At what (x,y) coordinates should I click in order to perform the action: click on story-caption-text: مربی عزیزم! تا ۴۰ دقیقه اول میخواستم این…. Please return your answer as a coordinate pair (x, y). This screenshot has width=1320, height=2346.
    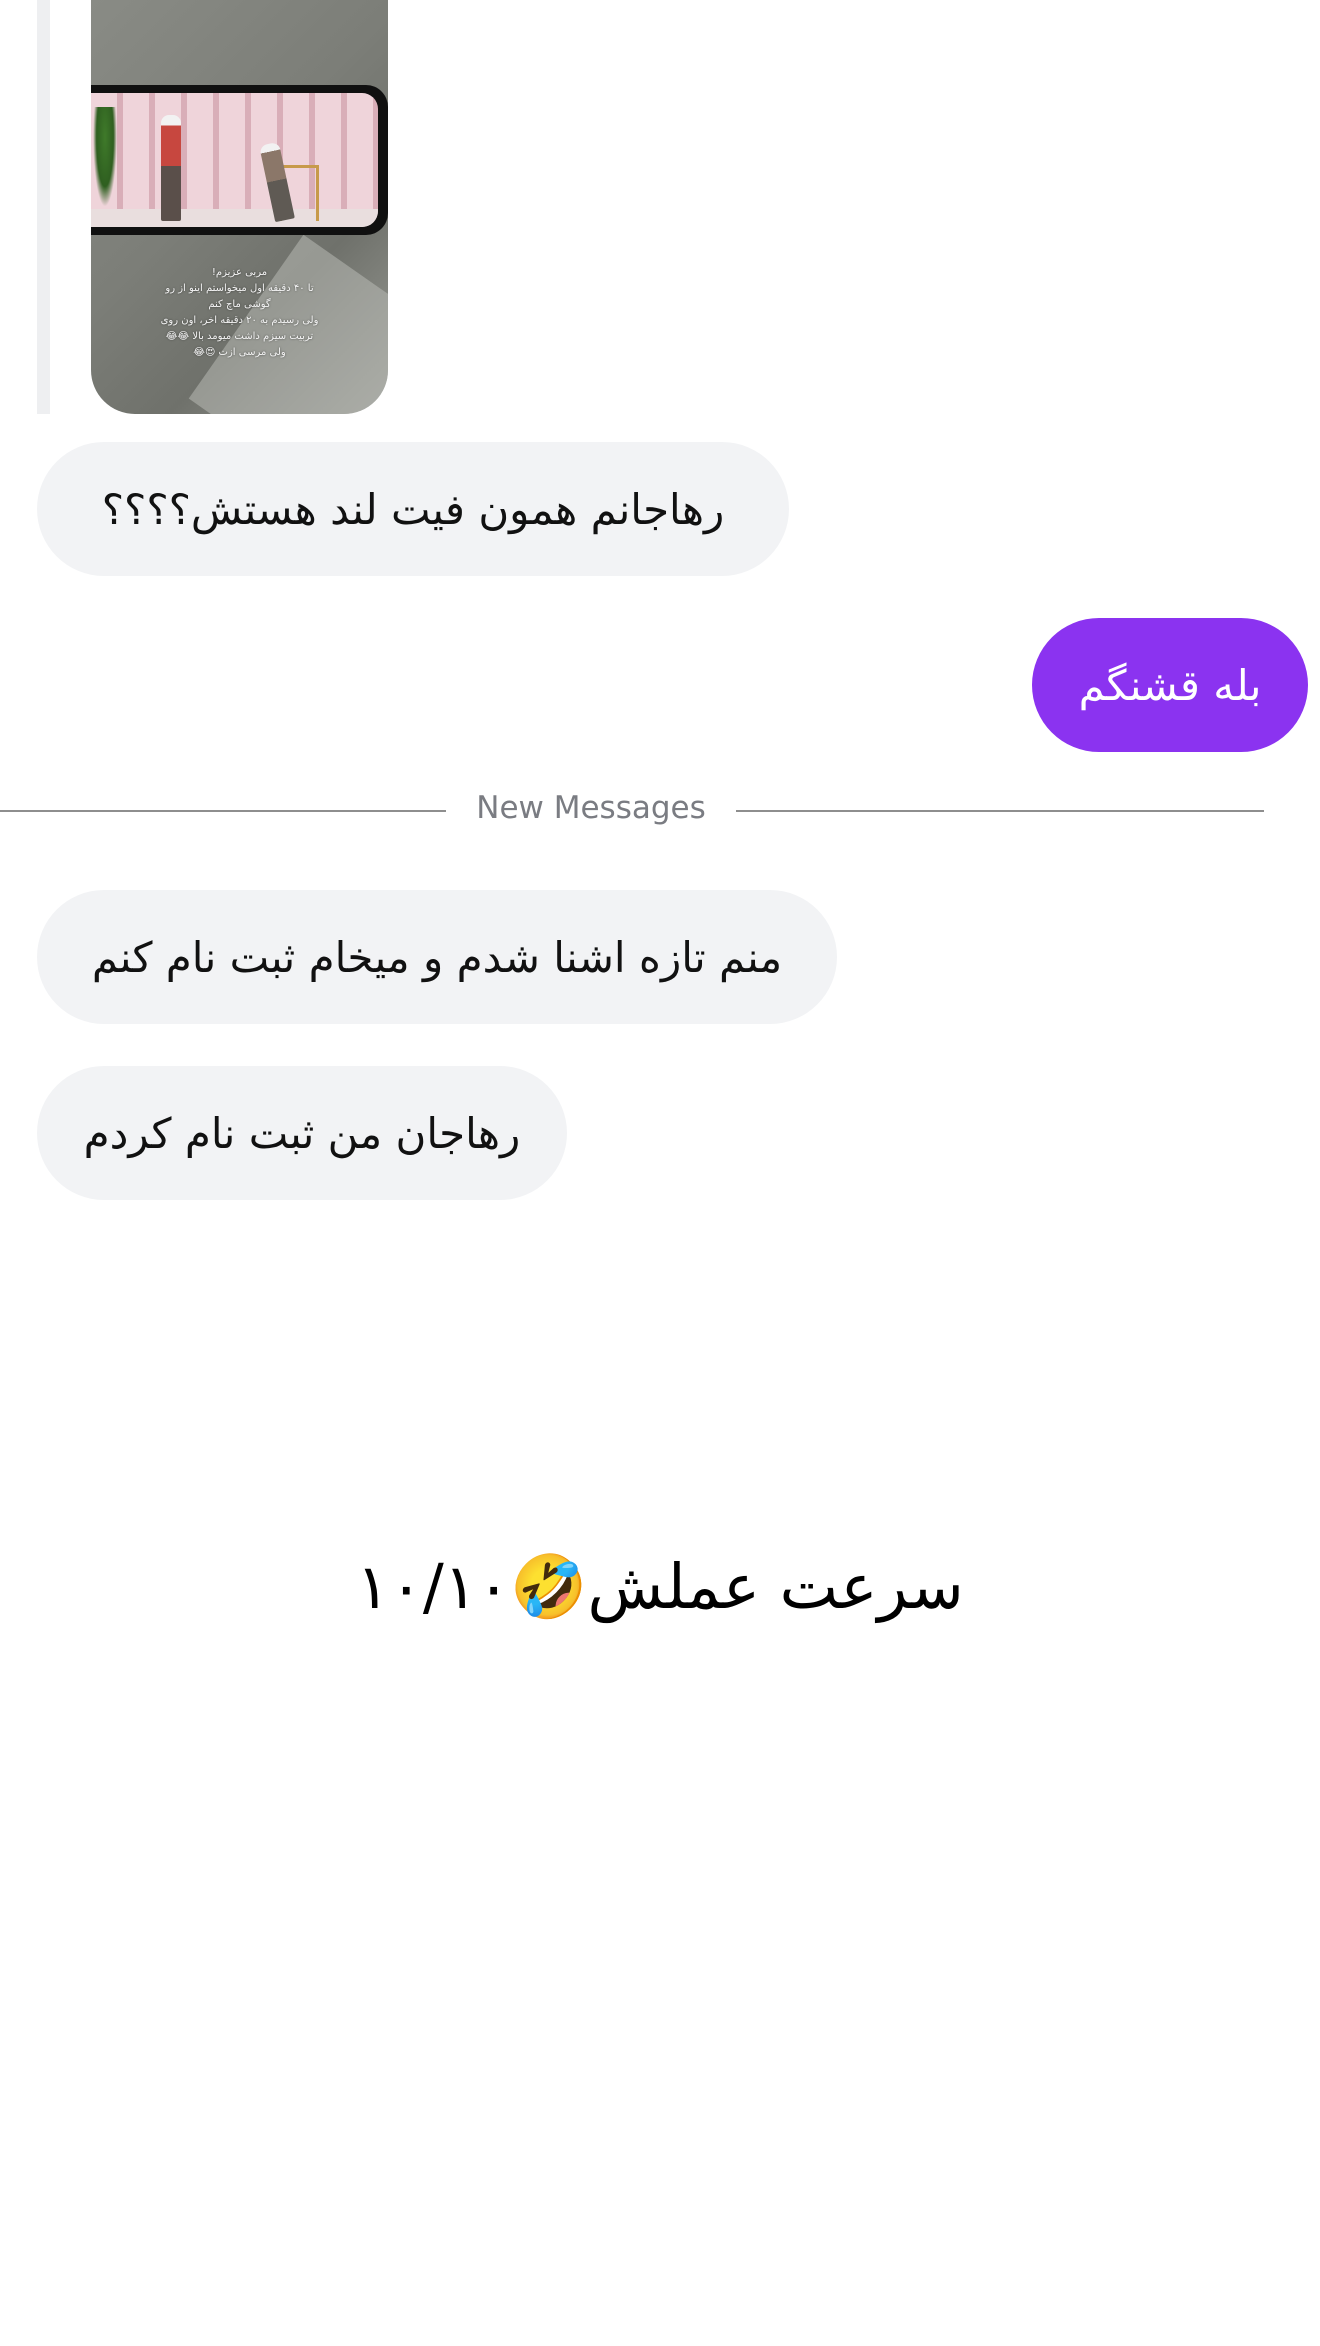
    Looking at the image, I should click on (239, 312).